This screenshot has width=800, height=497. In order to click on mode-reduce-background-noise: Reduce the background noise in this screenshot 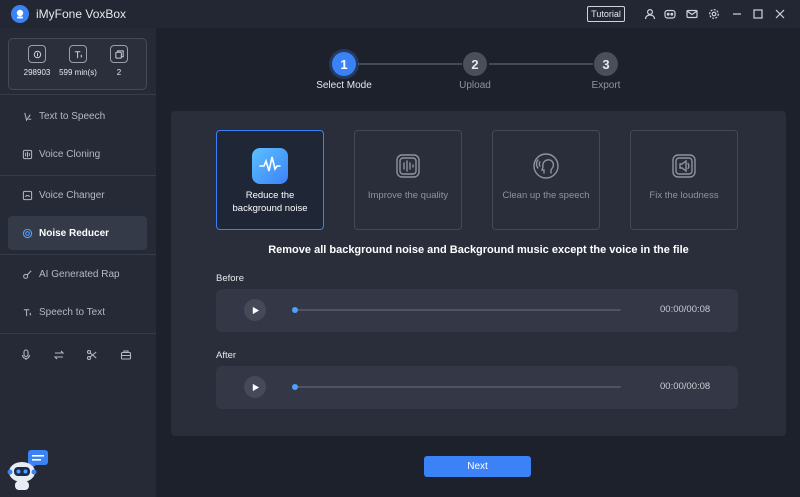, I will do `click(270, 180)`.